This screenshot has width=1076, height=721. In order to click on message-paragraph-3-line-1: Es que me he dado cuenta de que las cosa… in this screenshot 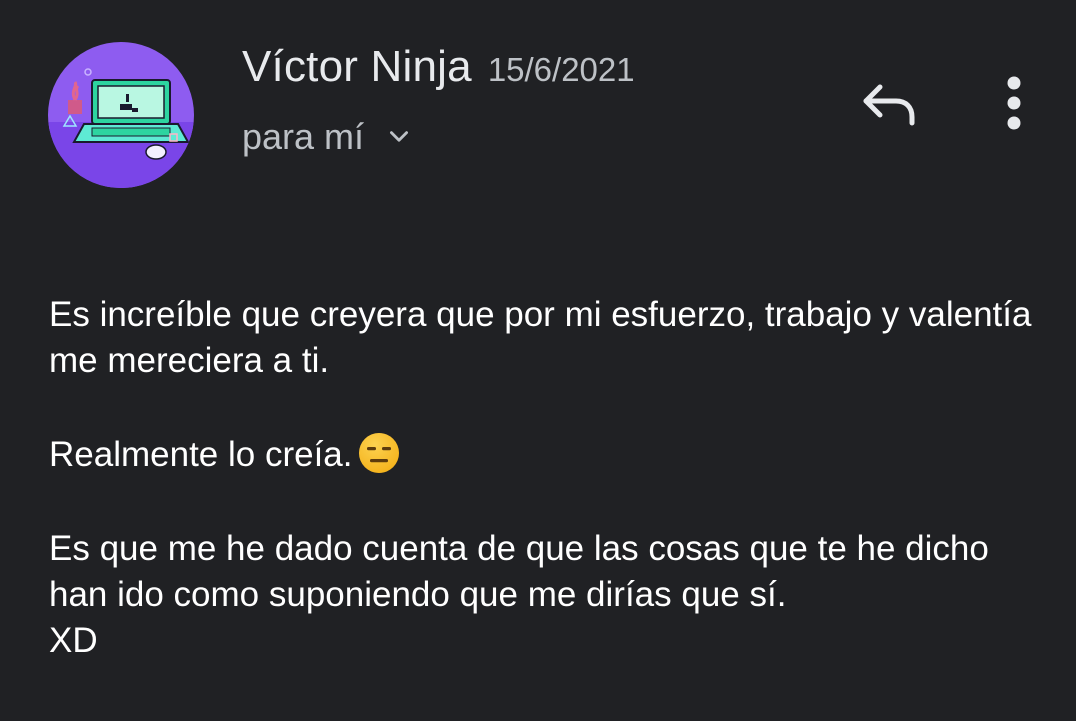, I will do `click(519, 571)`.